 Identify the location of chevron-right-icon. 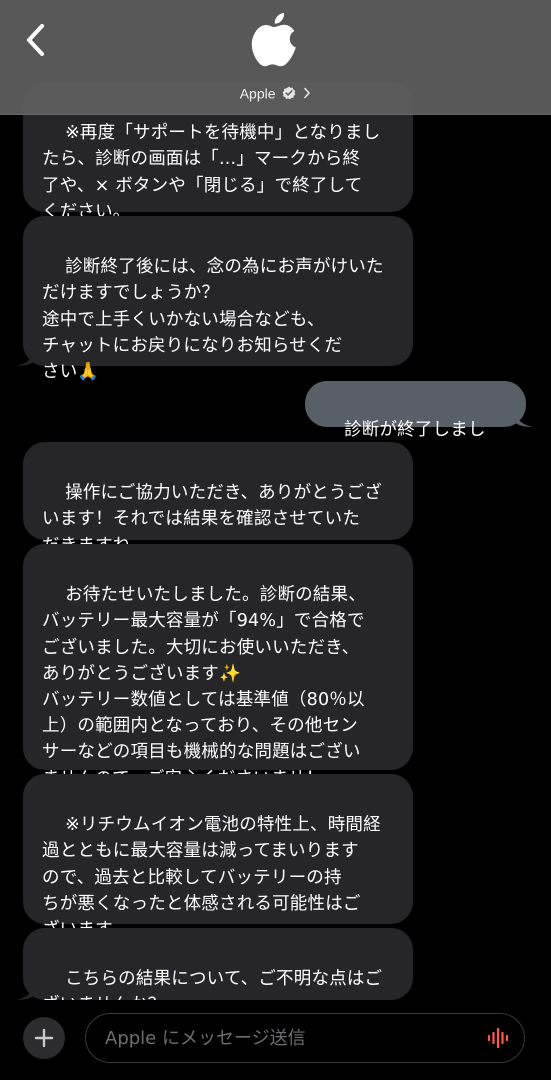
(307, 93).